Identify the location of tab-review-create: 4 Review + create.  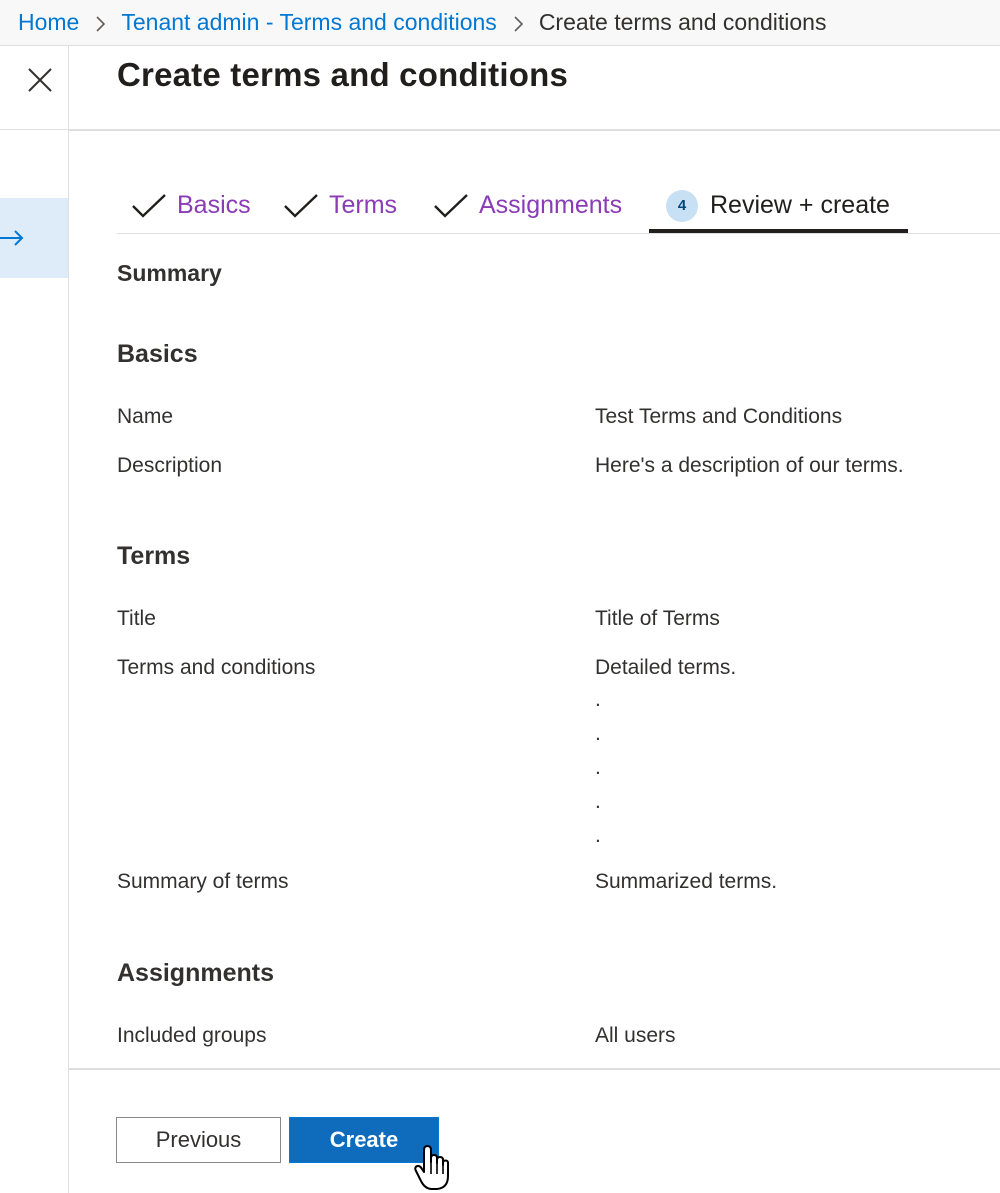
(778, 205).